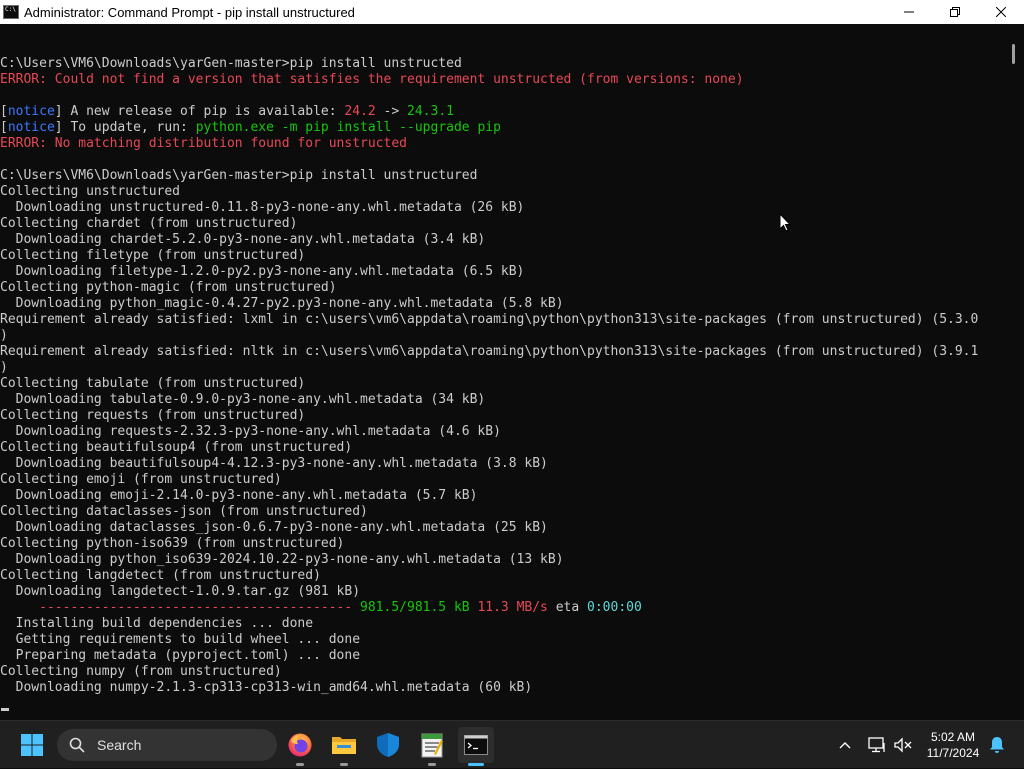 The height and width of the screenshot is (769, 1024). I want to click on console-line: Collecting filetype (from unstructured), so click(489, 256).